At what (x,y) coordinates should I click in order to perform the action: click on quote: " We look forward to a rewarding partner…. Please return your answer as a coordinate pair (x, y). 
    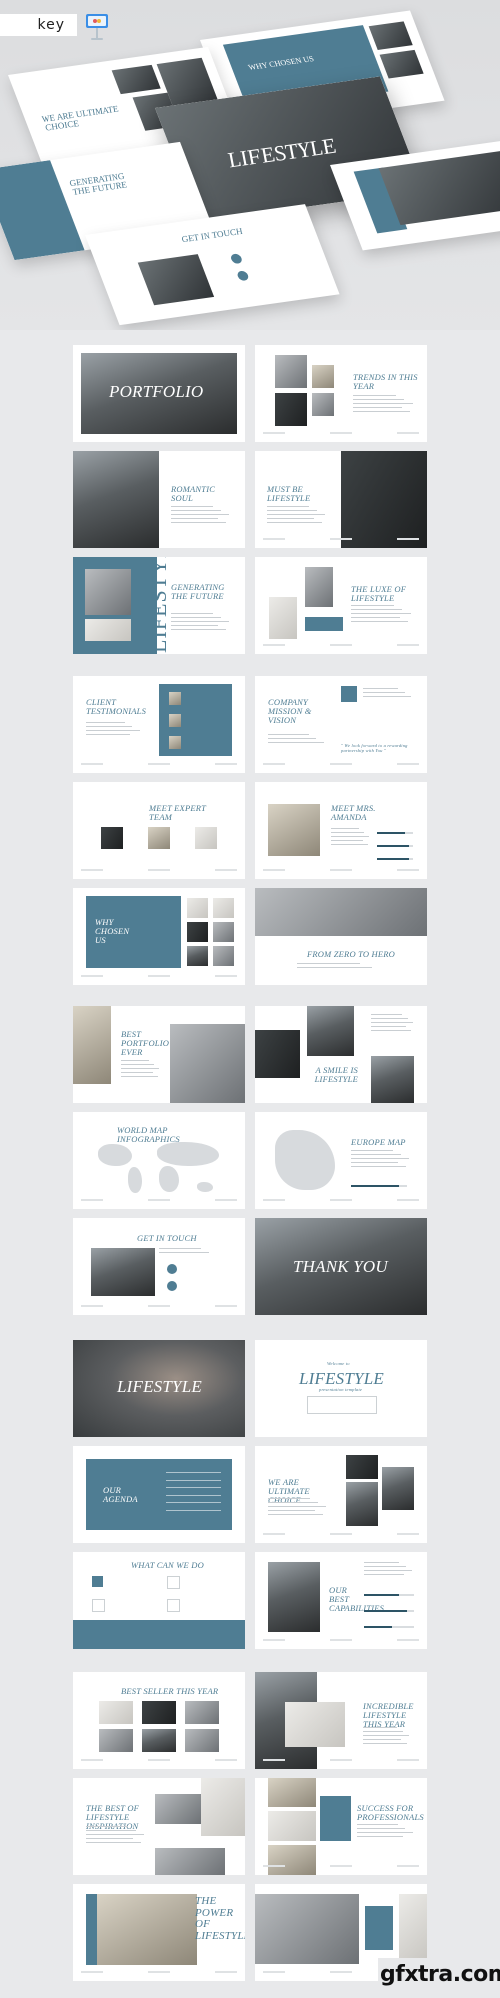
    Looking at the image, I should click on (374, 748).